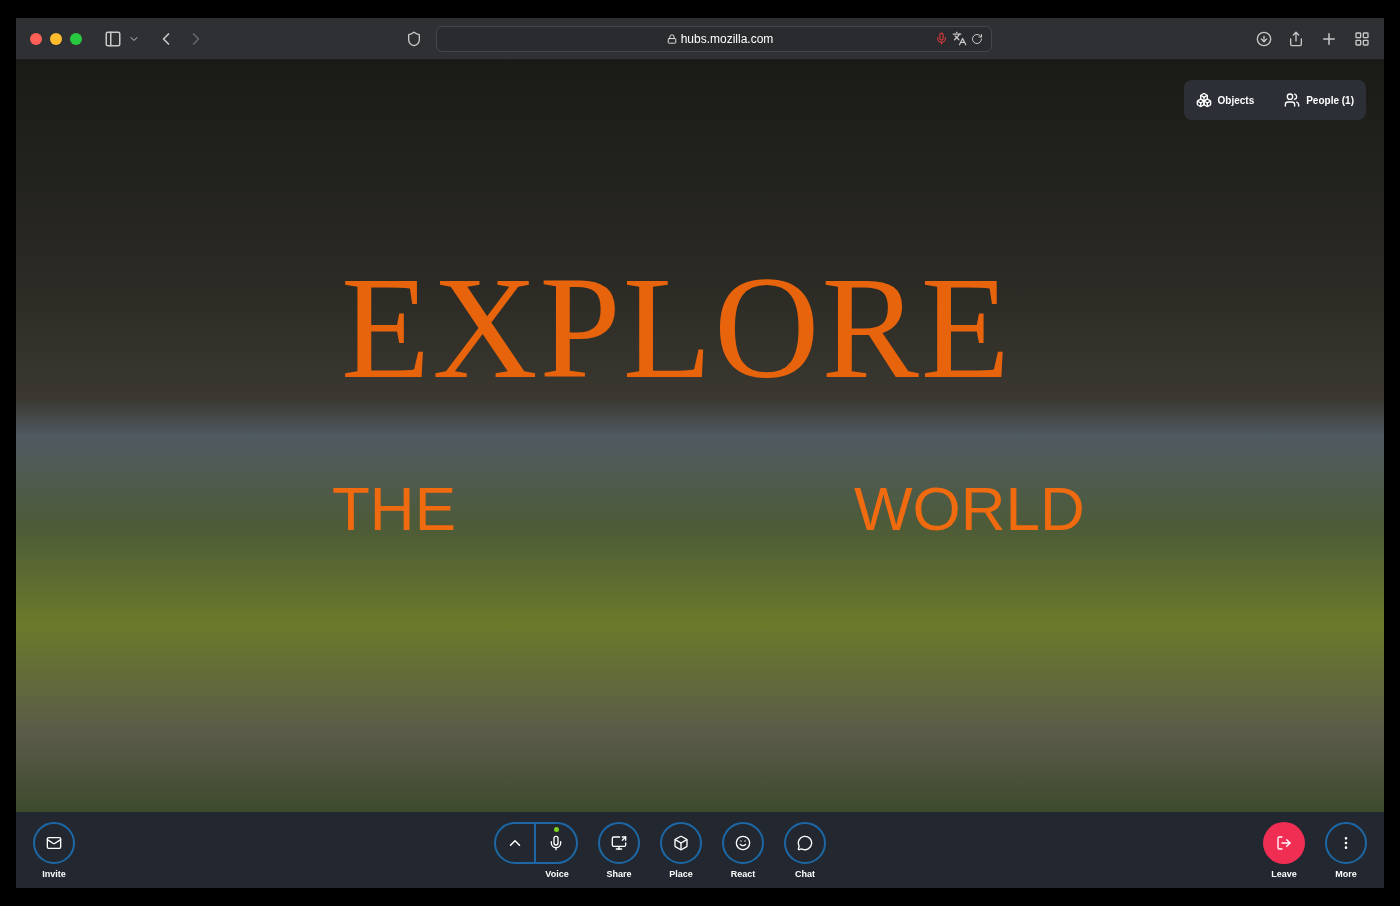  What do you see at coordinates (414, 38) in the screenshot?
I see `shield-icon` at bounding box center [414, 38].